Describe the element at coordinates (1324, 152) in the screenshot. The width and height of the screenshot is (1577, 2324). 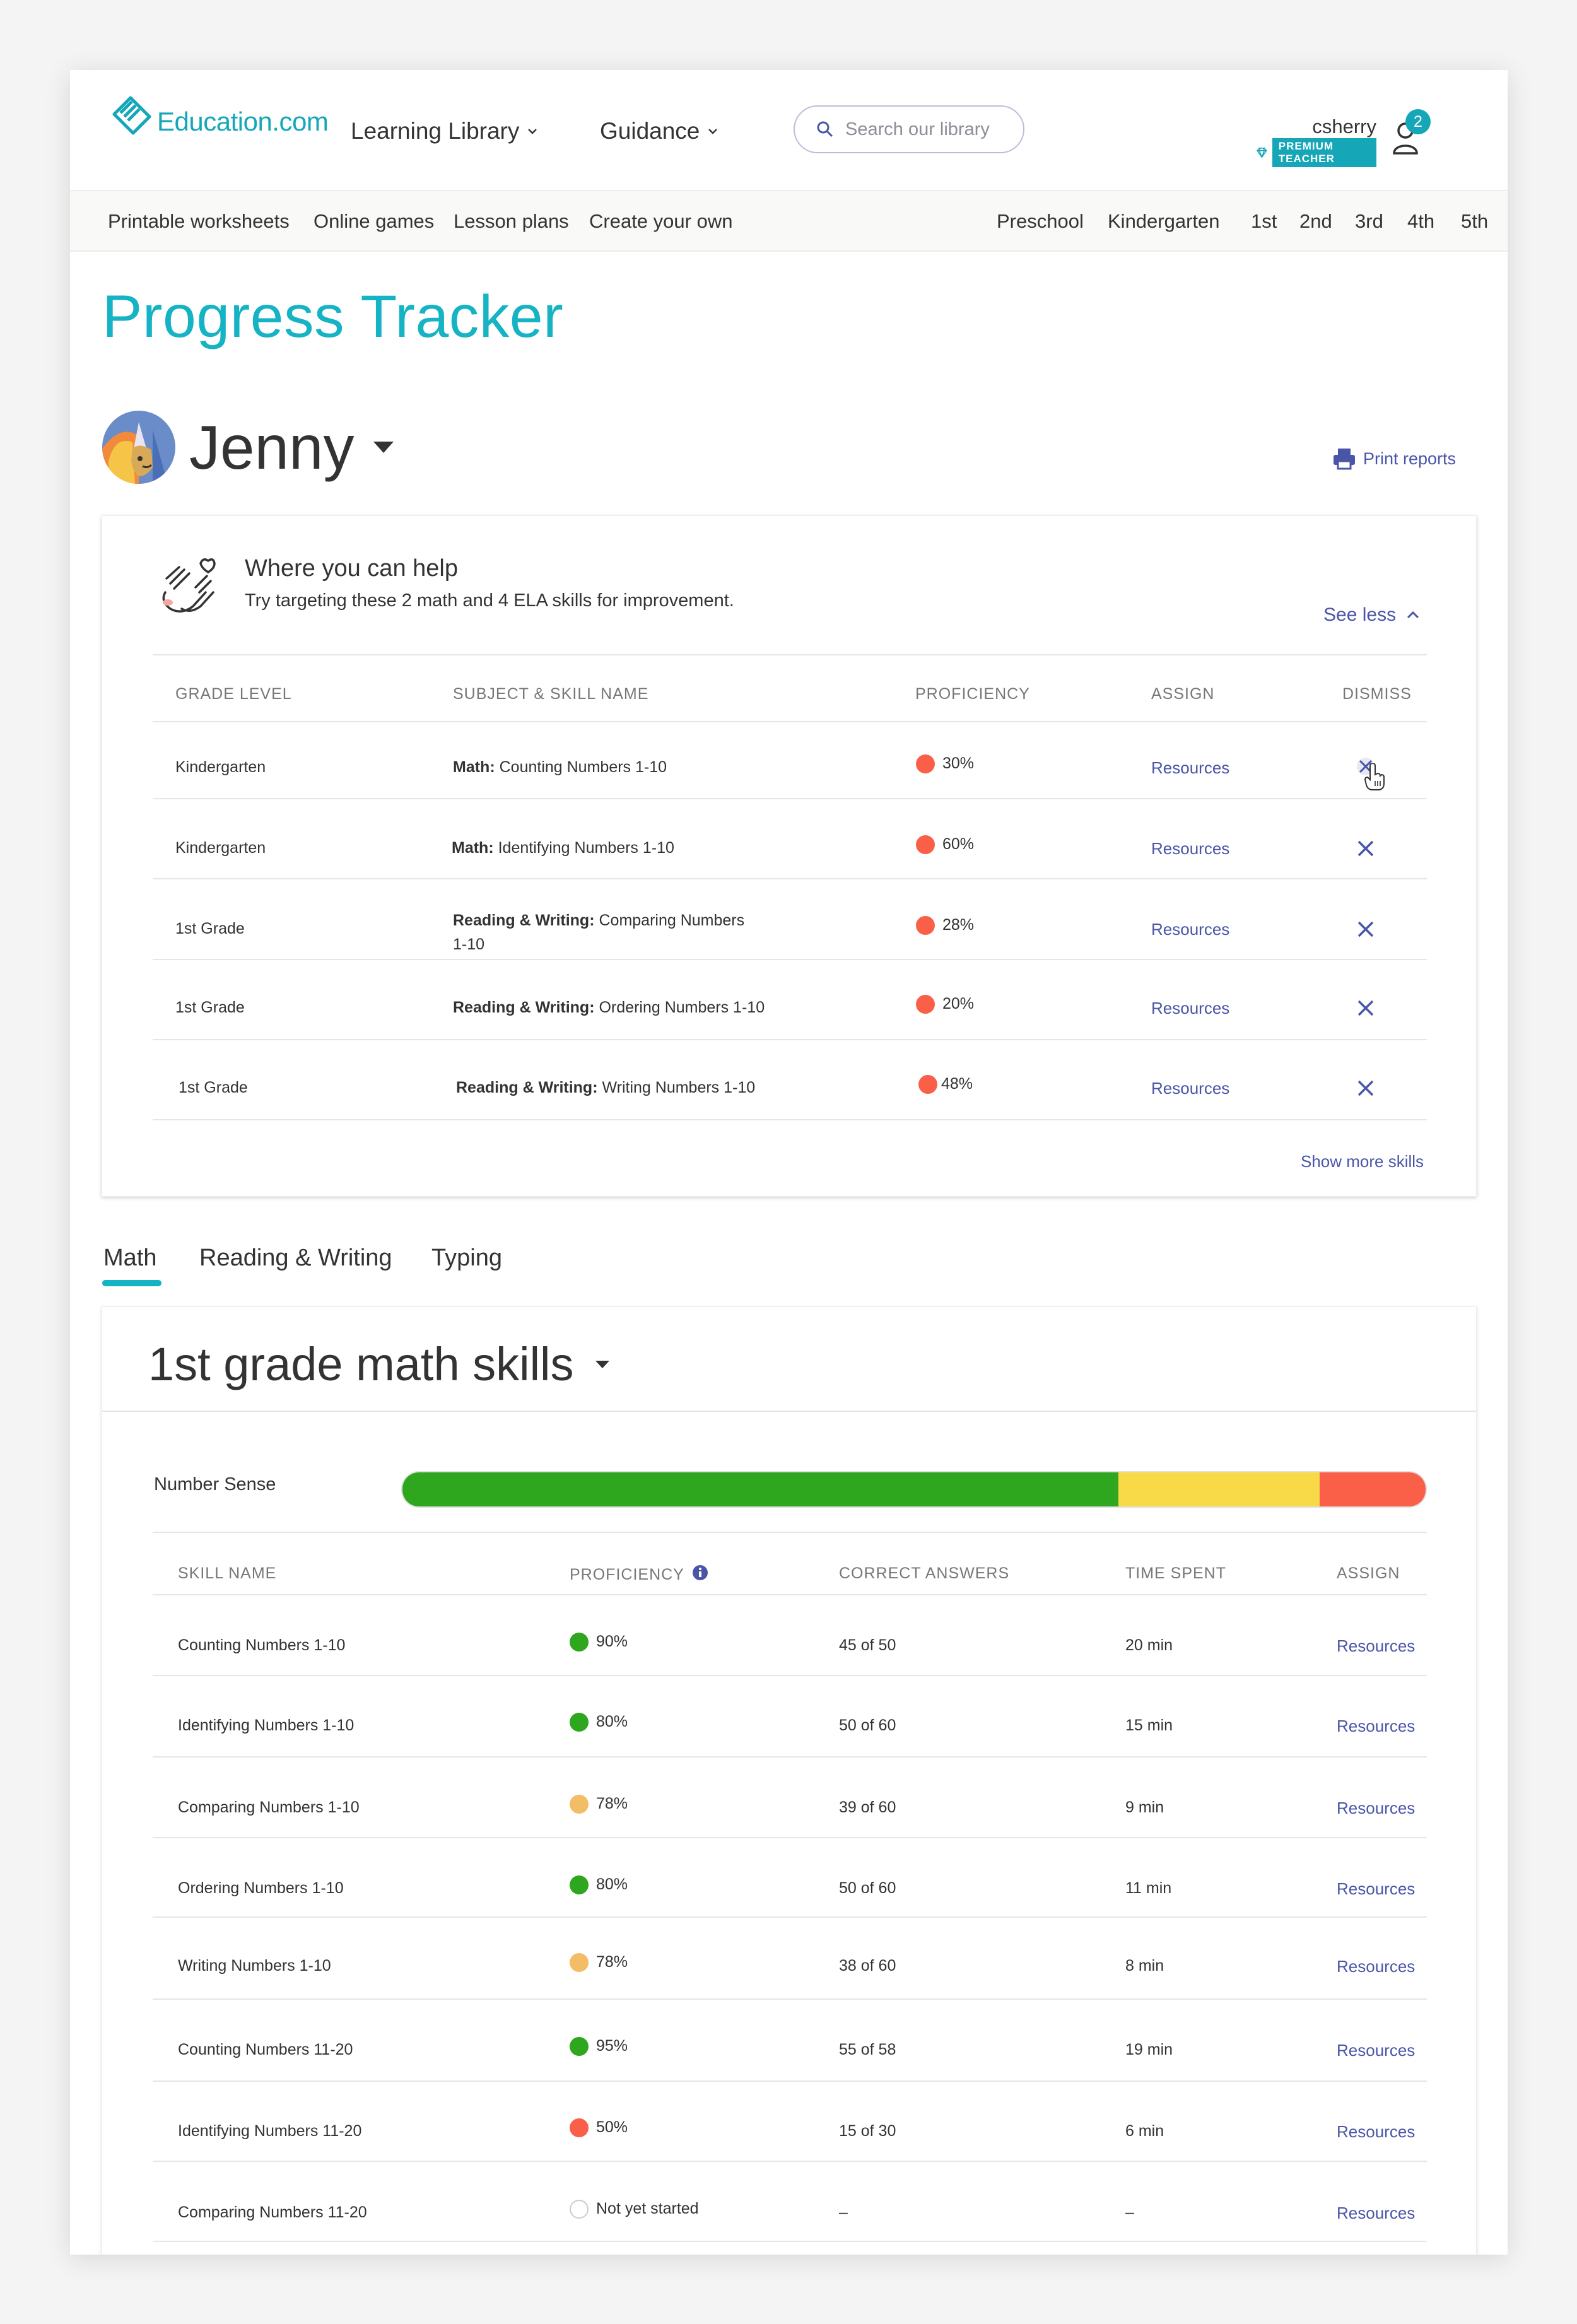
I see `premium-label: PREMIUM TEACHER` at that location.